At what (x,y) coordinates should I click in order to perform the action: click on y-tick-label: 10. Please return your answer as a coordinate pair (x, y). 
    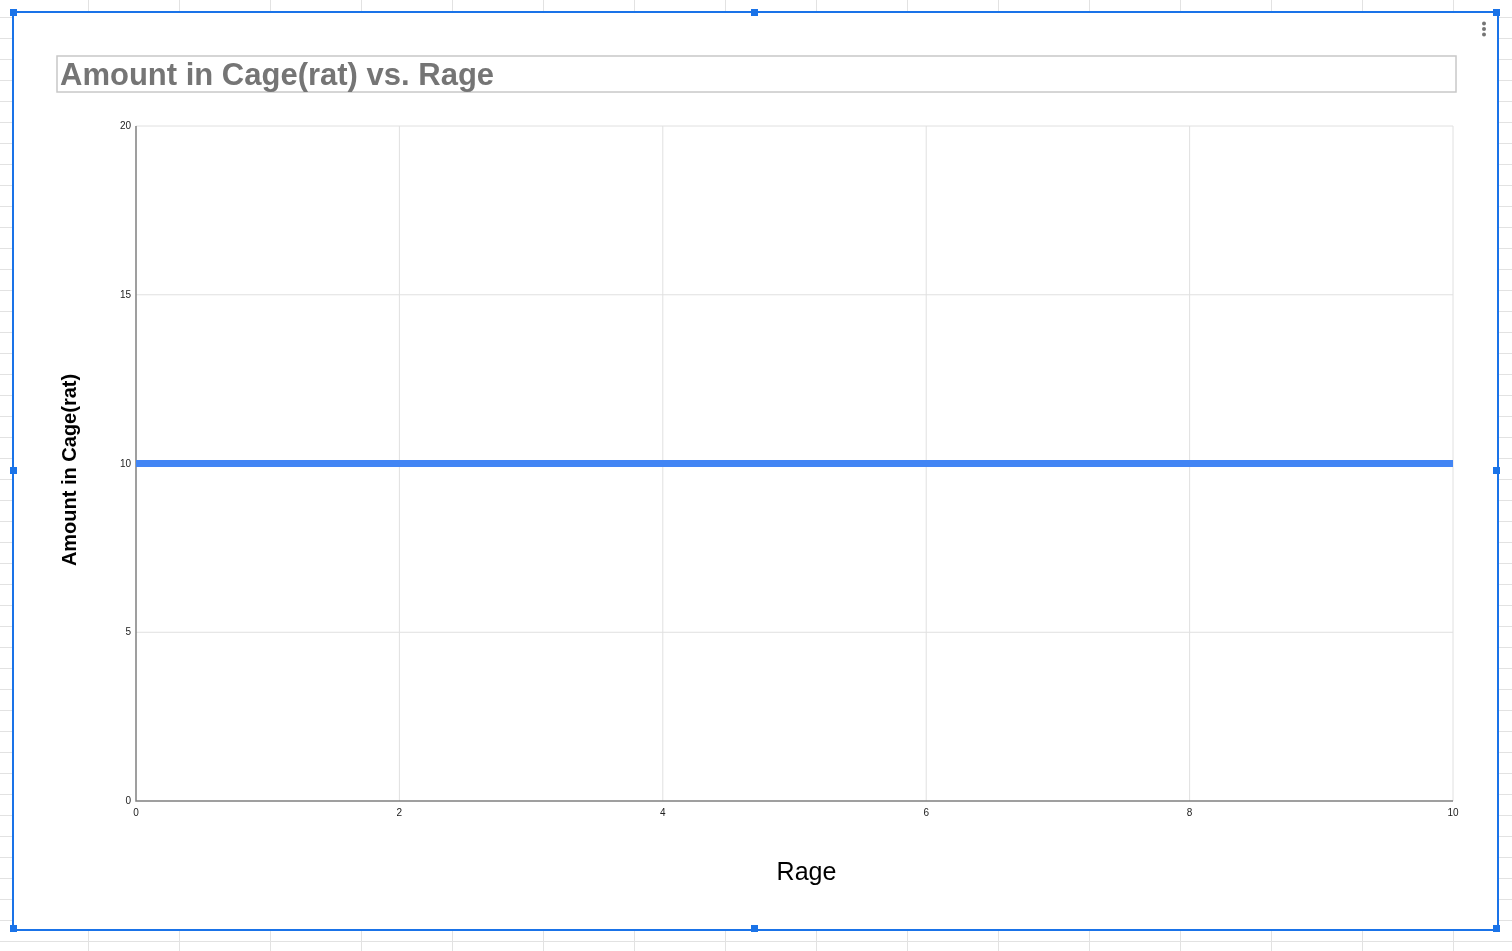
    Looking at the image, I should click on (125, 463).